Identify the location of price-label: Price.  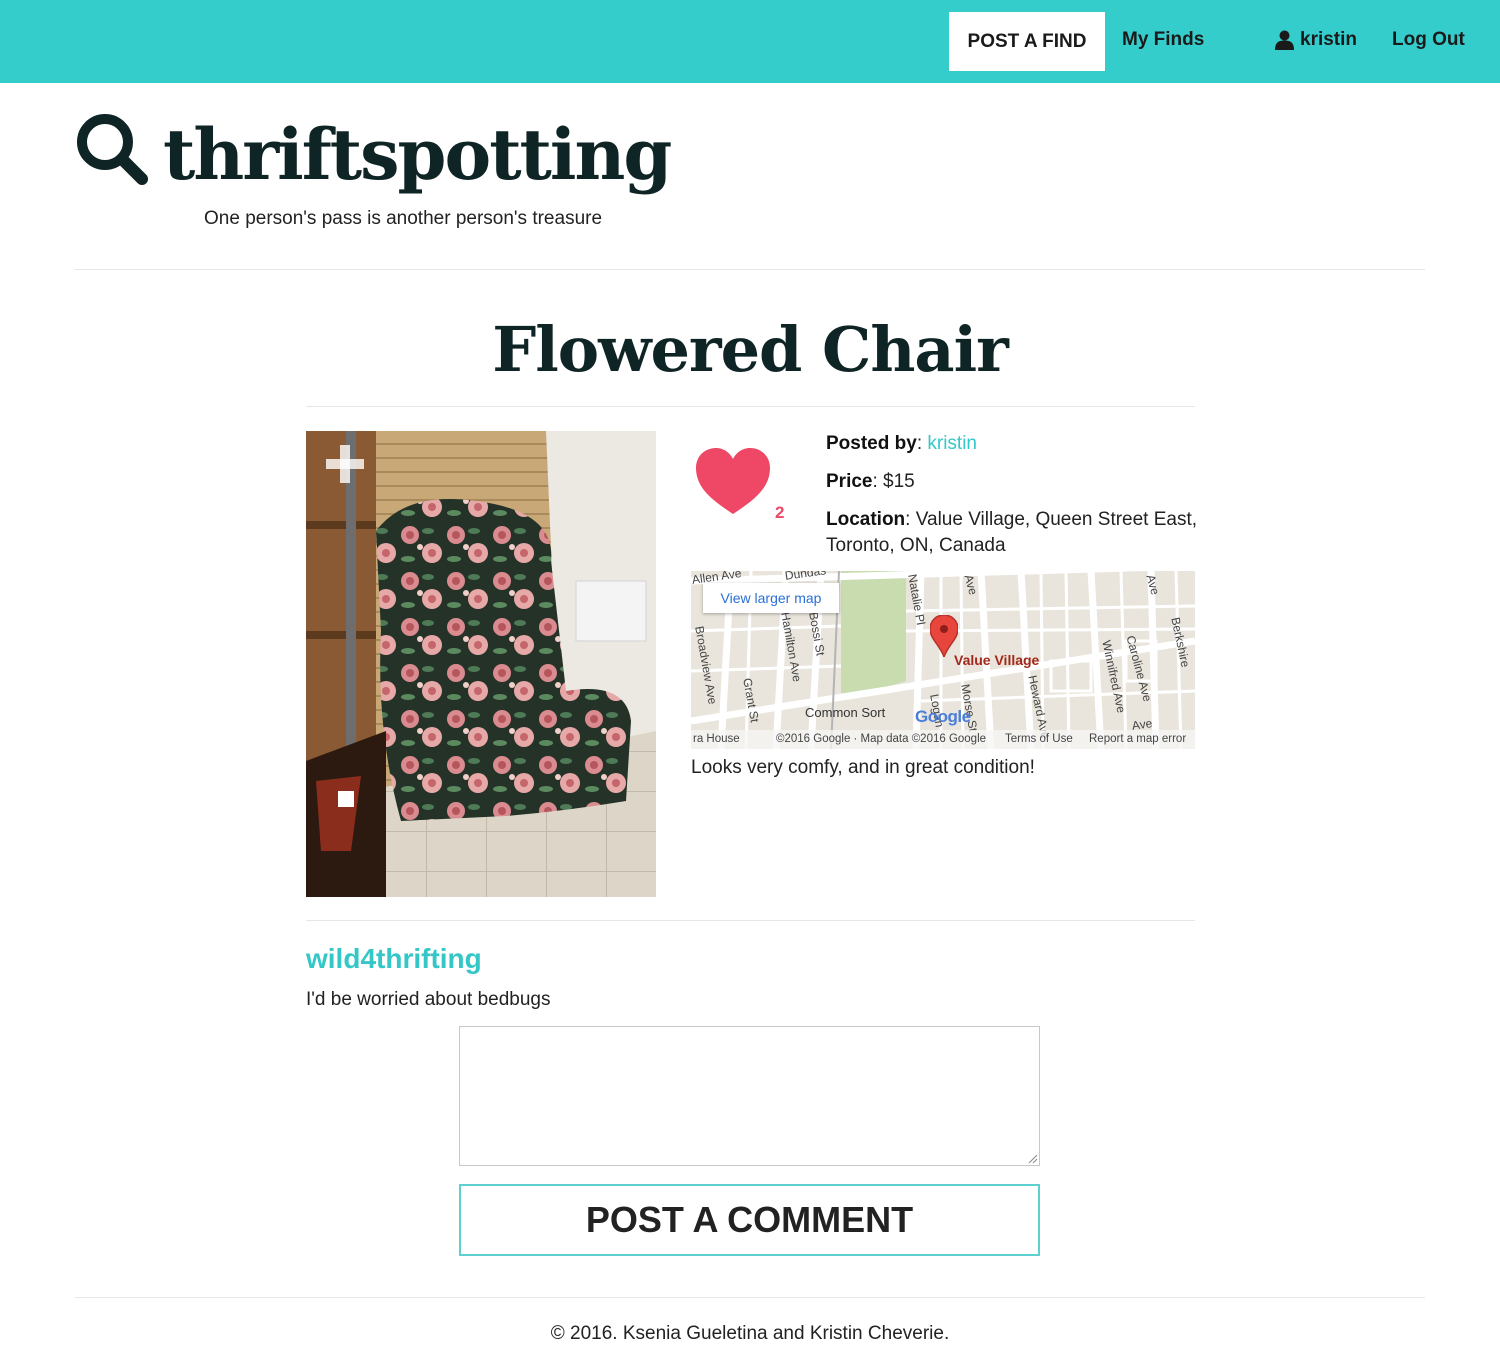
(849, 481).